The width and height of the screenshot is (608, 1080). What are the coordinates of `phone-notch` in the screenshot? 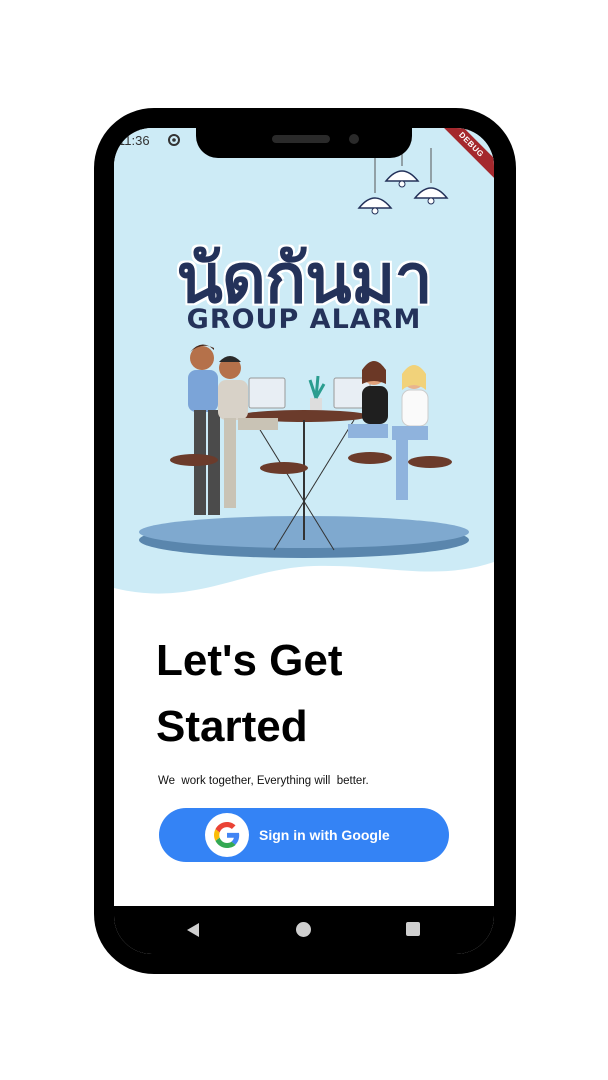 It's located at (304, 133).